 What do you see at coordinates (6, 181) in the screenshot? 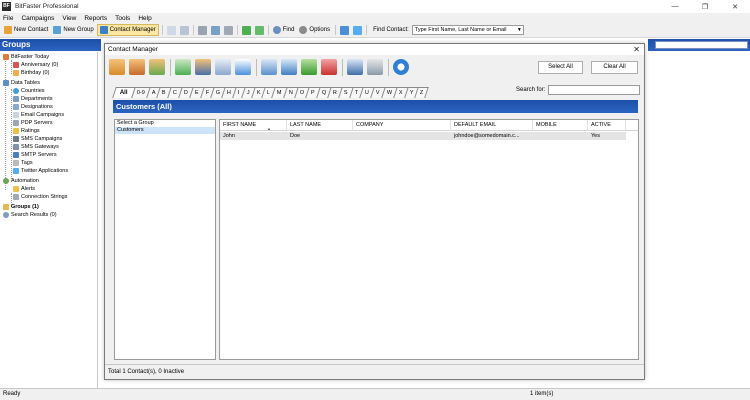
I see `gear-icon` at bounding box center [6, 181].